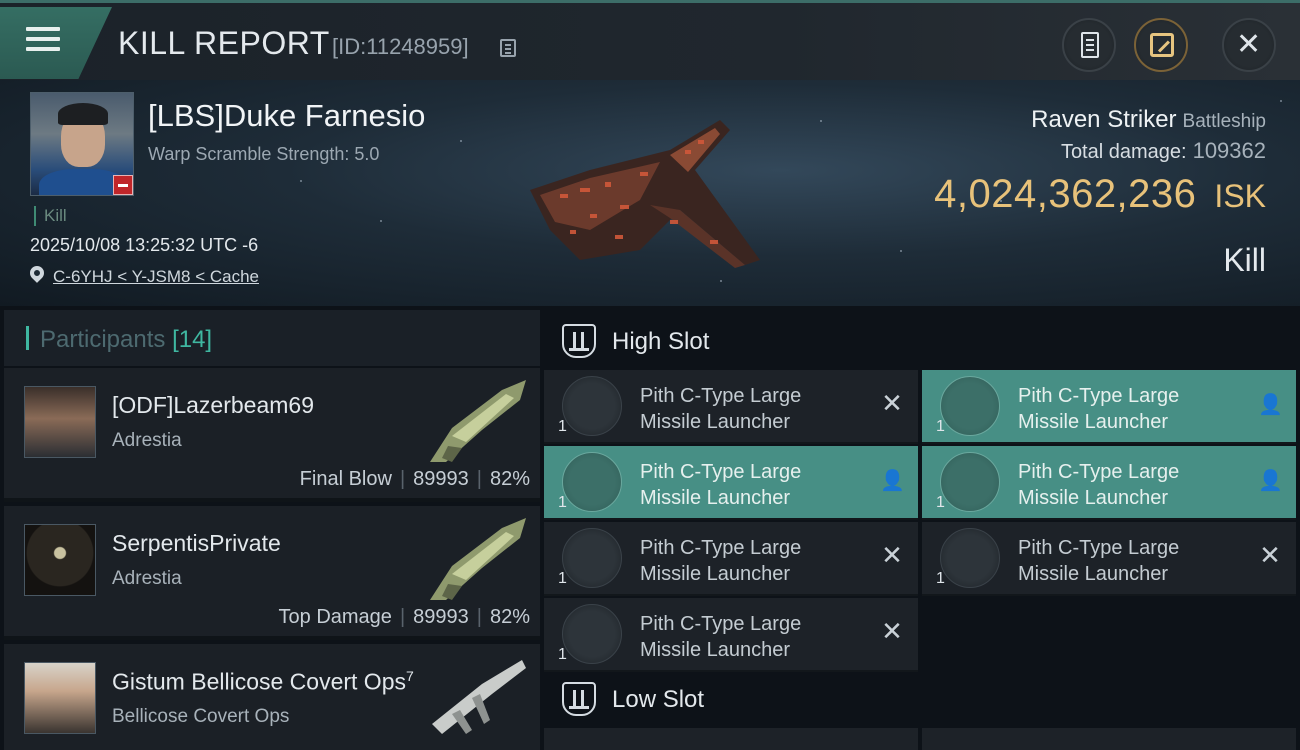 This screenshot has width=1300, height=750. I want to click on high-slot-icon, so click(579, 341).